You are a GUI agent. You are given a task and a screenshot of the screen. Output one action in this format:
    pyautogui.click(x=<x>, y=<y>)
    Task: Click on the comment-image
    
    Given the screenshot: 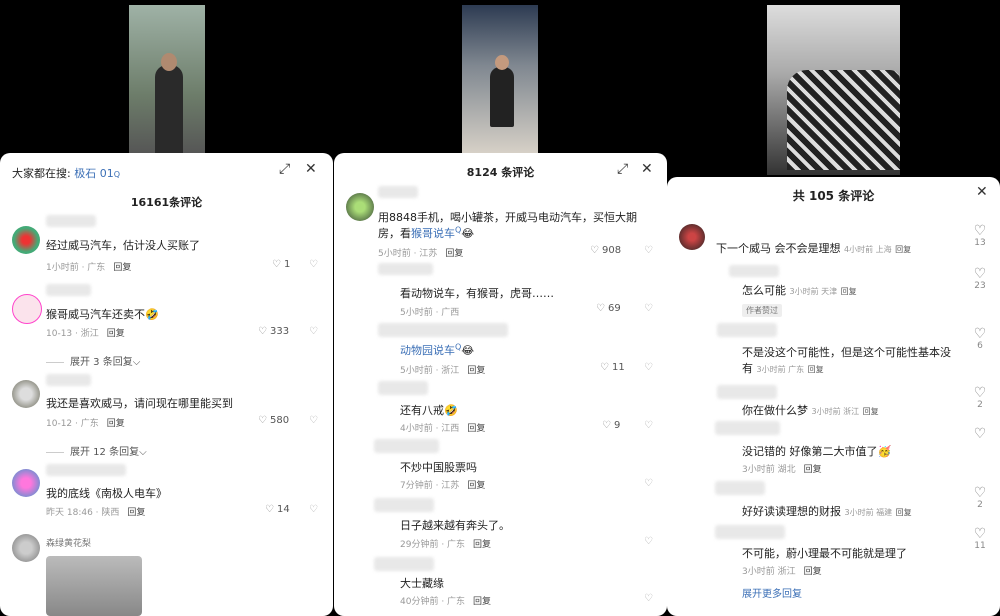 What is the action you would take?
    pyautogui.click(x=94, y=586)
    